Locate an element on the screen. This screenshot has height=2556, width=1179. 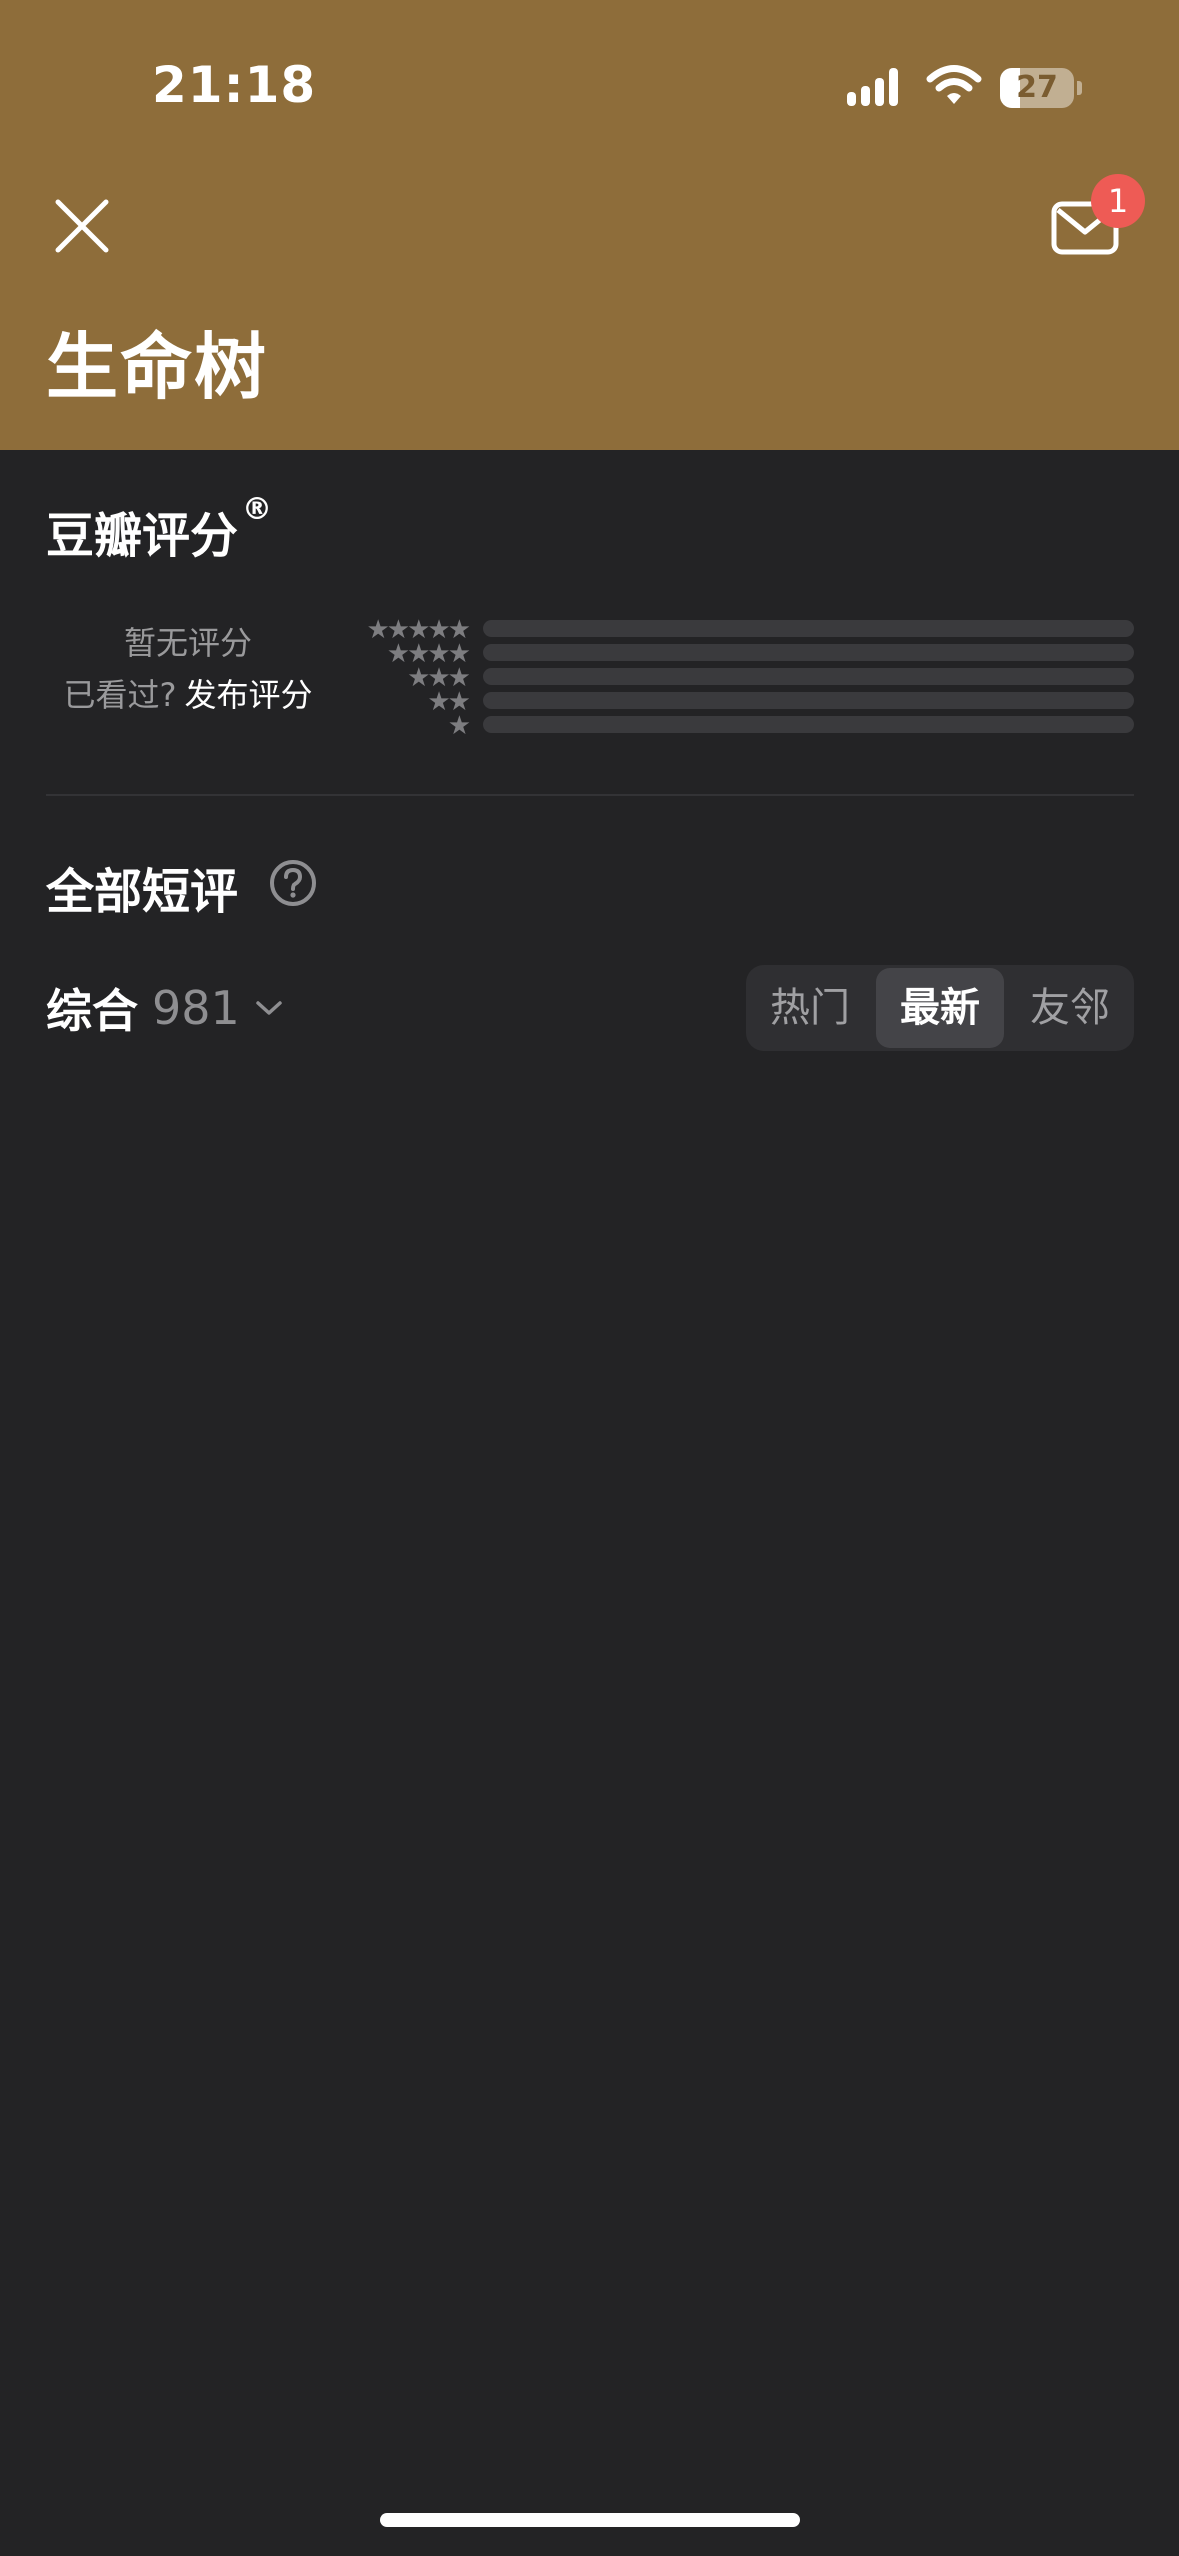
rating-row-4-star: ★★★★ is located at coordinates (589, 654).